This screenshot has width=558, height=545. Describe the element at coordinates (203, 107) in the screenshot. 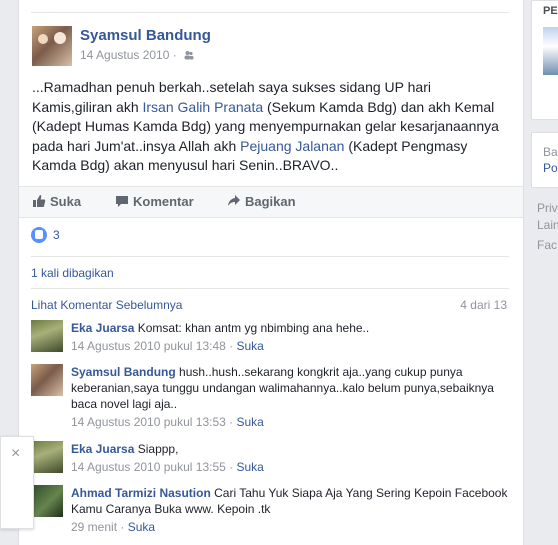

I see `tagged-user-link: Irsan Galih Pranata` at that location.